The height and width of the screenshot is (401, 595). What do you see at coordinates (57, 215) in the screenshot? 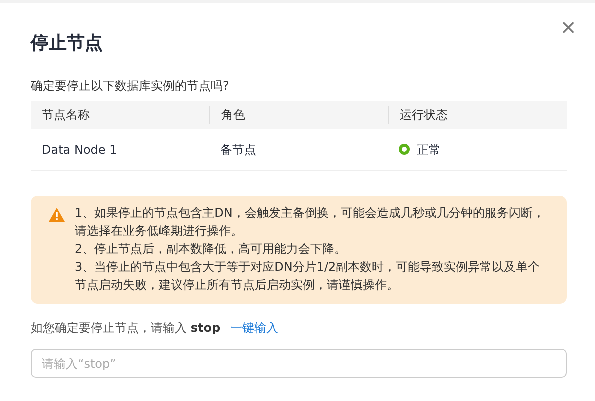
I see `warning-icon` at bounding box center [57, 215].